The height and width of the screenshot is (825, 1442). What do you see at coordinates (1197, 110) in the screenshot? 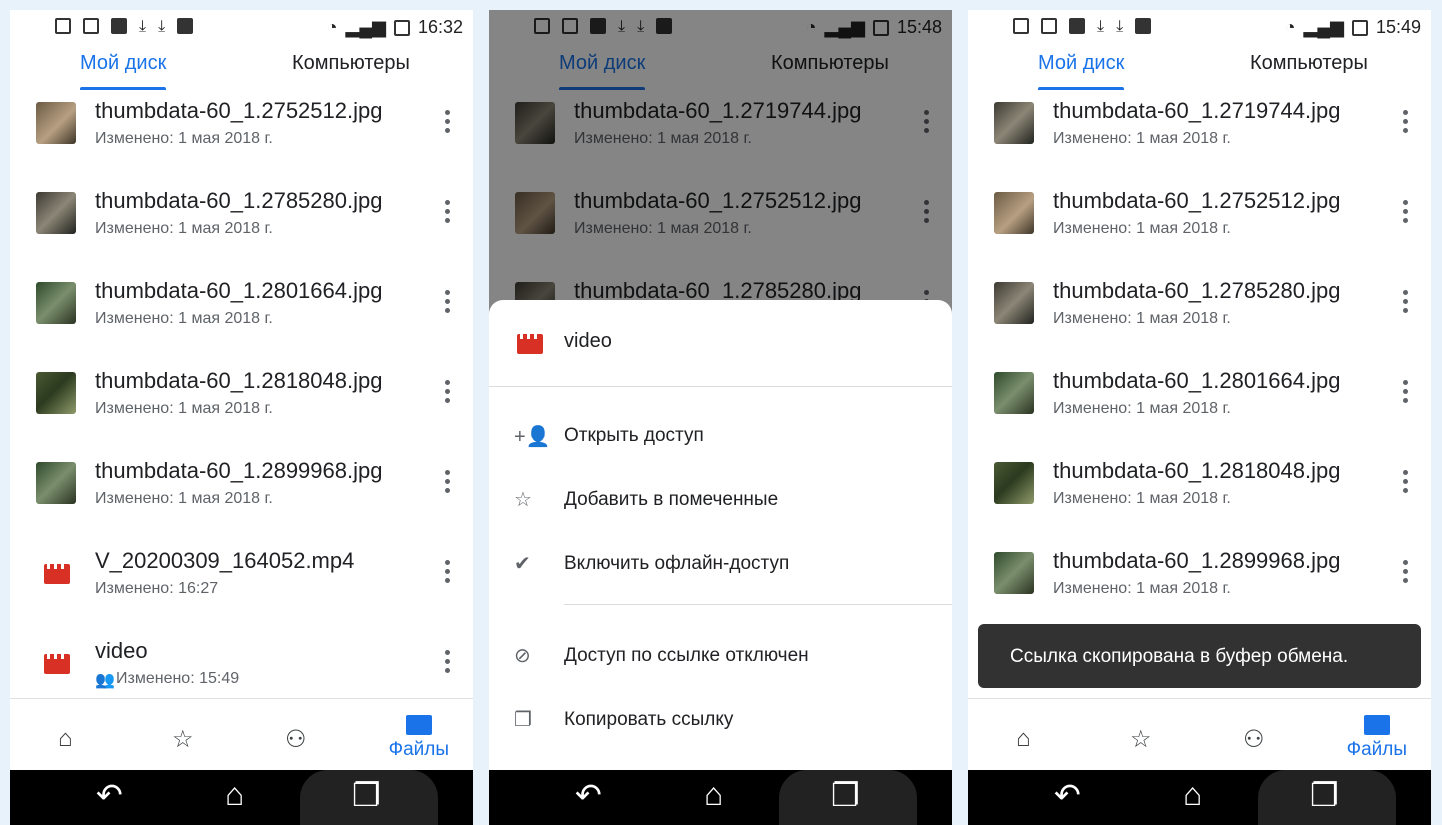
I see `file-name: thumbdata-60_1.2719744.jpg` at bounding box center [1197, 110].